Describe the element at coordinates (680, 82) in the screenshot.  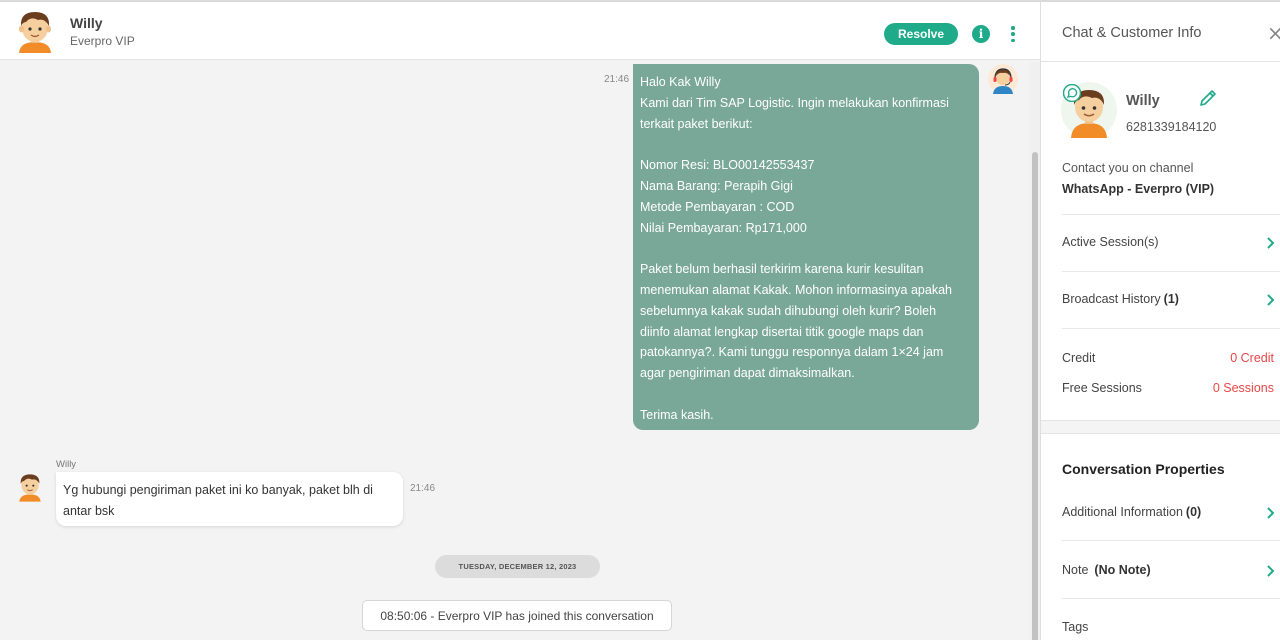
I see `message-line: Halo Kak Willy` at that location.